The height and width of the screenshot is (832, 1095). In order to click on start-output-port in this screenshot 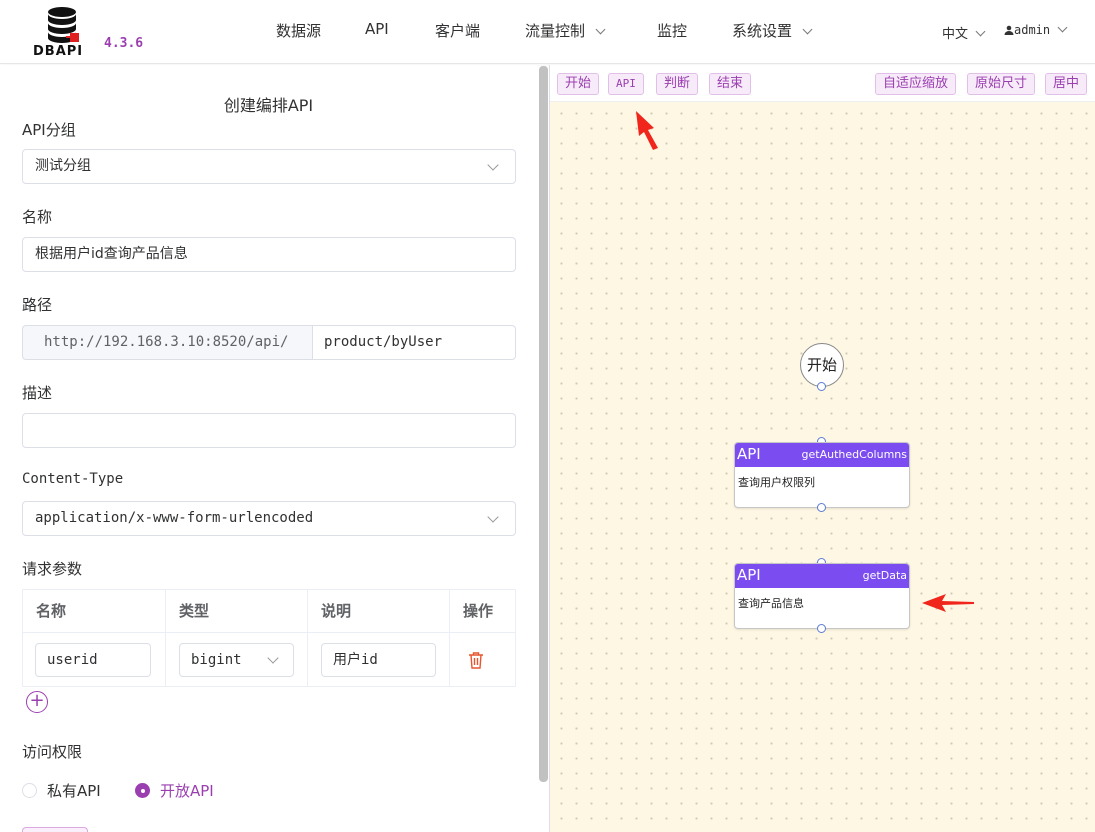, I will do `click(821, 386)`.